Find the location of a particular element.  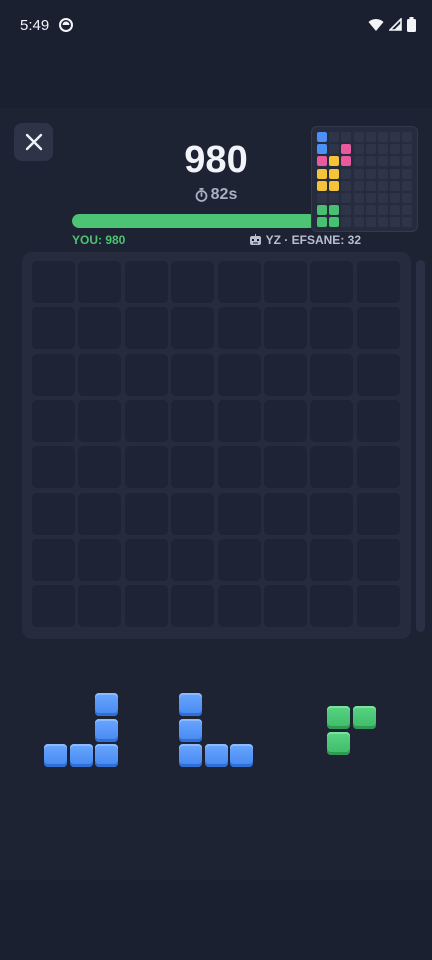

opponent-score: YZ · EFSANE: 32 is located at coordinates (305, 240).